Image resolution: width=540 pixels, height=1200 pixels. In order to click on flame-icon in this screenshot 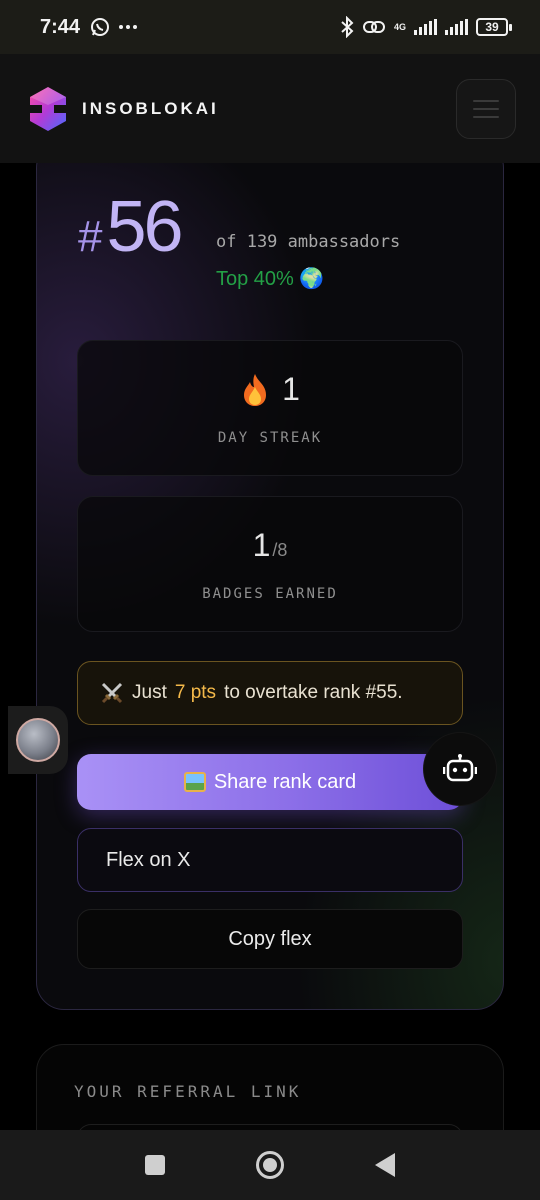, I will do `click(255, 389)`.